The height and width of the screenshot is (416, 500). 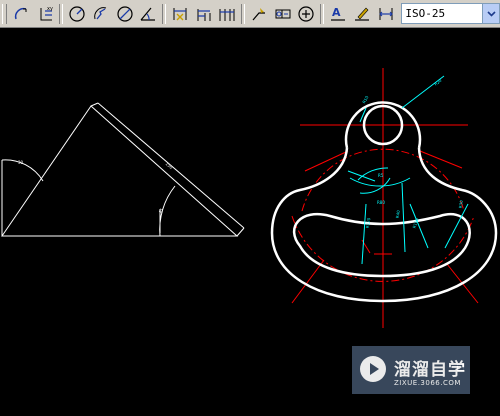 What do you see at coordinates (427, 383) in the screenshot?
I see `watermark-url: ZIXUE.3066.COM` at bounding box center [427, 383].